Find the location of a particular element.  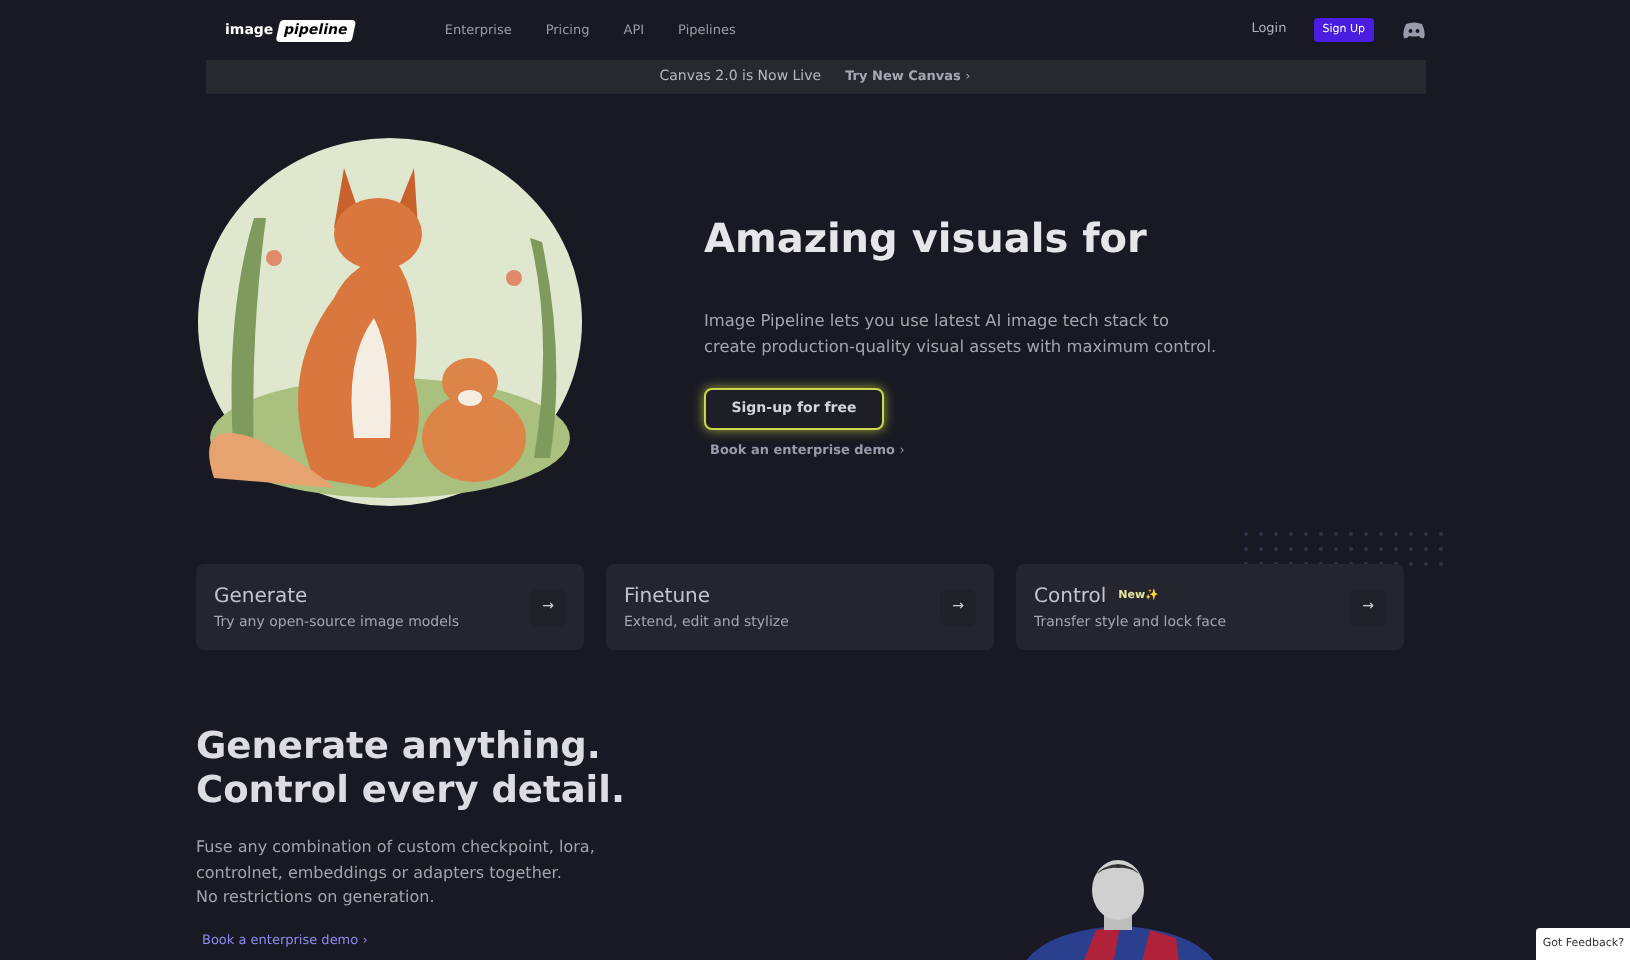

section-heading: Control every detail. is located at coordinates (412, 792).